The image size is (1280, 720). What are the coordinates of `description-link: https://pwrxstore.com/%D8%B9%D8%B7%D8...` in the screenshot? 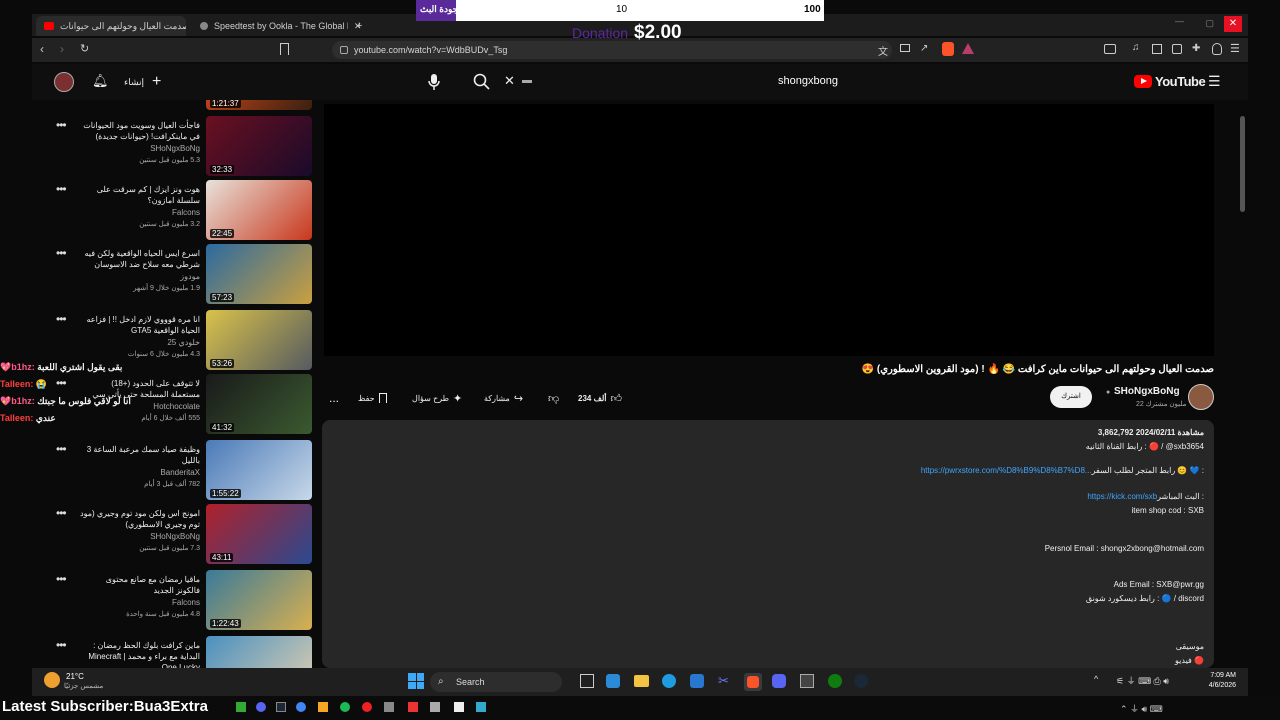 It's located at (1006, 470).